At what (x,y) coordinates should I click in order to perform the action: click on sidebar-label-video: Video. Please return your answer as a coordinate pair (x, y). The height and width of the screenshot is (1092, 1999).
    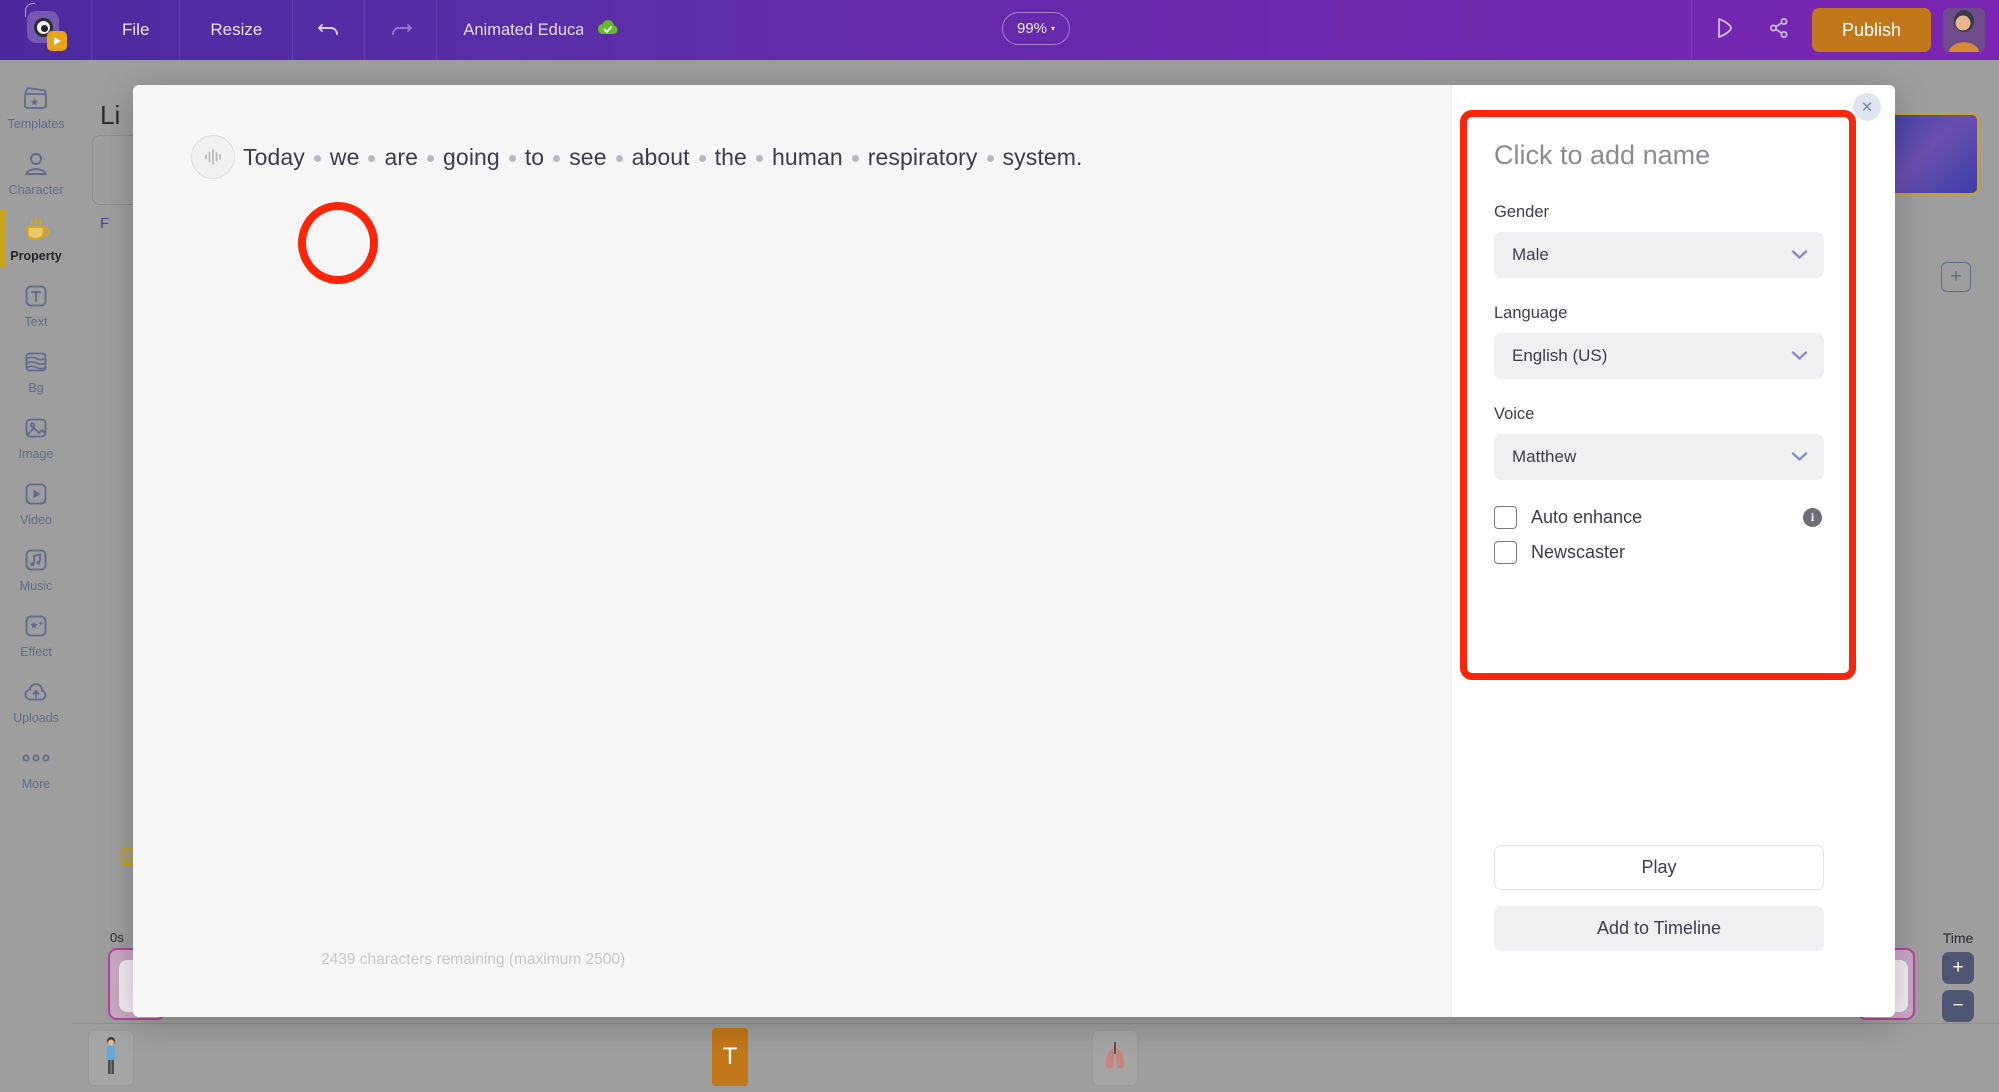
    Looking at the image, I should click on (36, 520).